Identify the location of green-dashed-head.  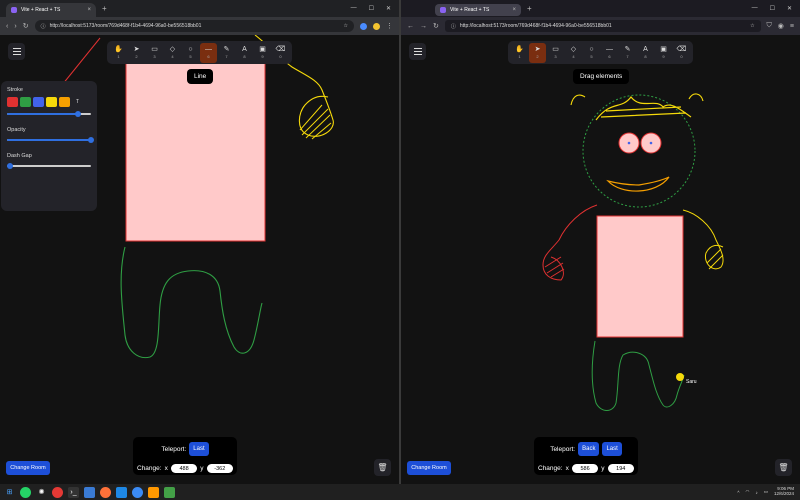
(639, 151).